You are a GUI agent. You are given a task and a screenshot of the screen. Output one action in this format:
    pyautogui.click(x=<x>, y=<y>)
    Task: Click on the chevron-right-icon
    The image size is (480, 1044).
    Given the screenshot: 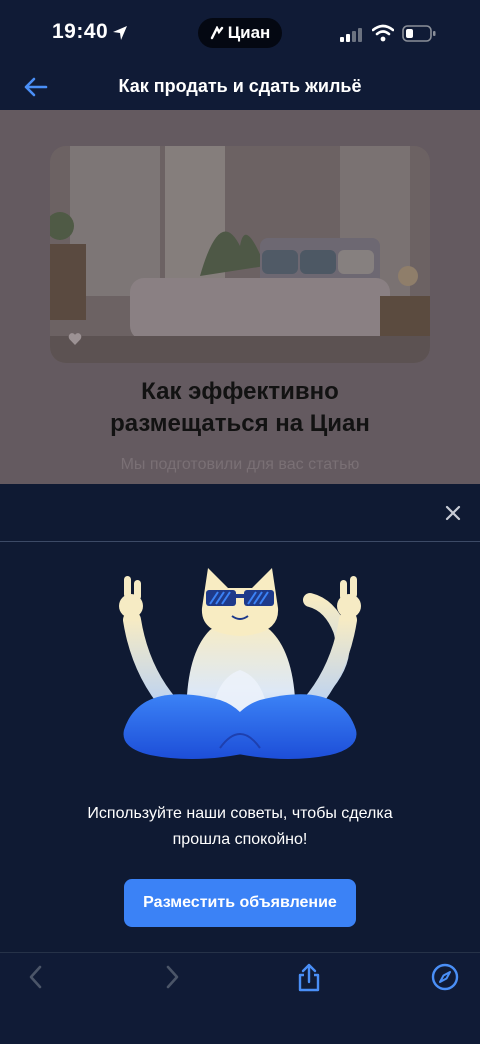 What is the action you would take?
    pyautogui.click(x=172, y=977)
    